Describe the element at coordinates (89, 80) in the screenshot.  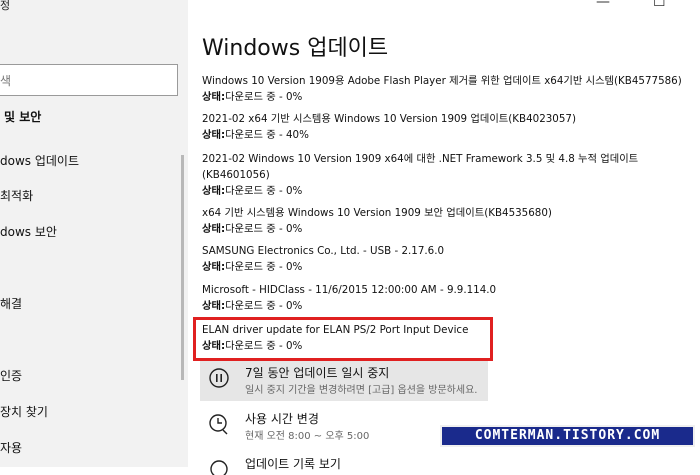
I see `search-input: 색` at that location.